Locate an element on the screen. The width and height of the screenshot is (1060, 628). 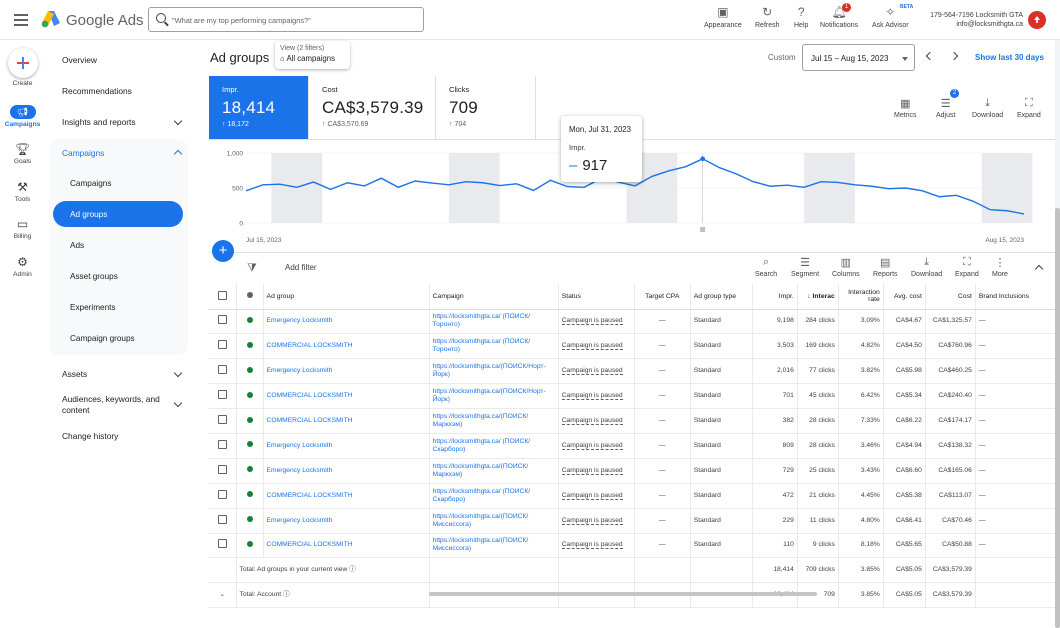
col-header: Status is located at coordinates (596, 297).